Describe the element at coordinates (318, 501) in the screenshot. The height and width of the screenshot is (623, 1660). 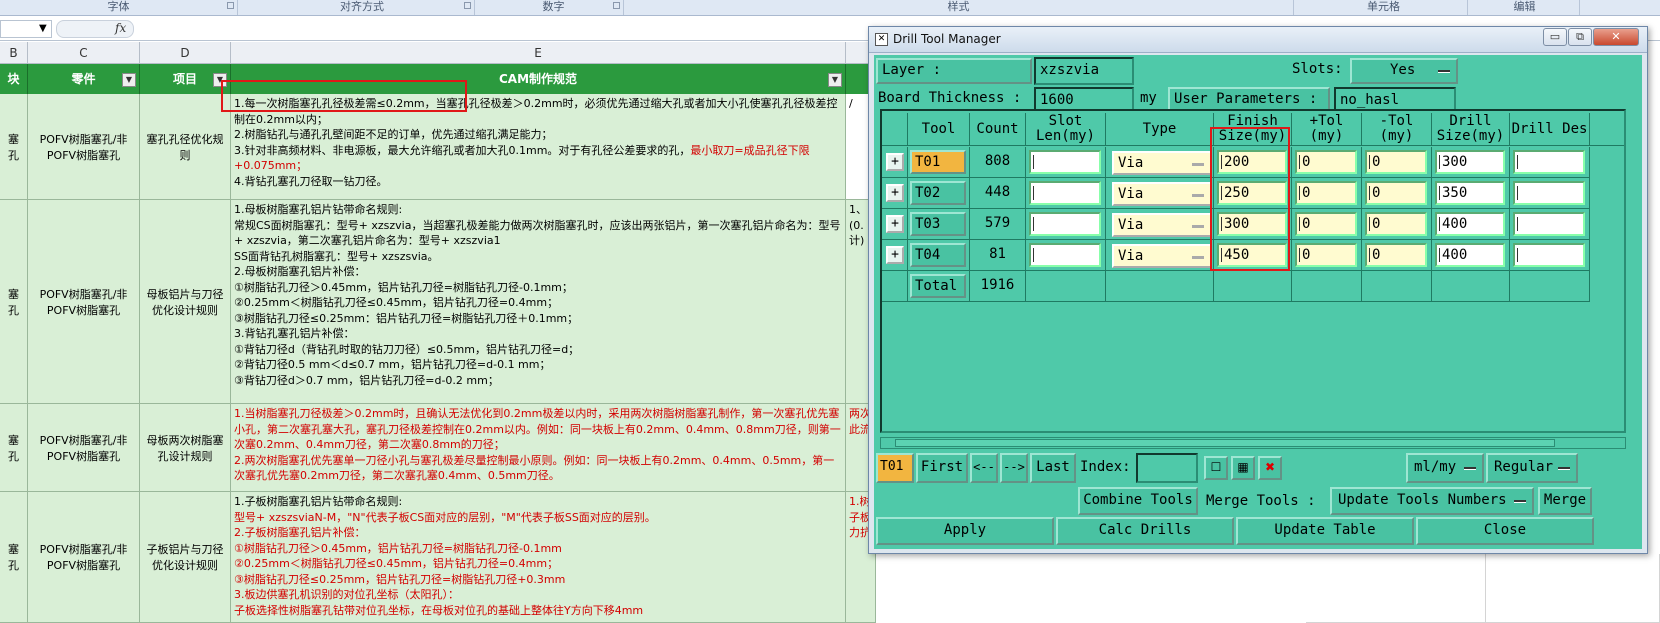
I see `spec-line: 1.子板树脂塞孔铝片钻带命名规则:` at that location.